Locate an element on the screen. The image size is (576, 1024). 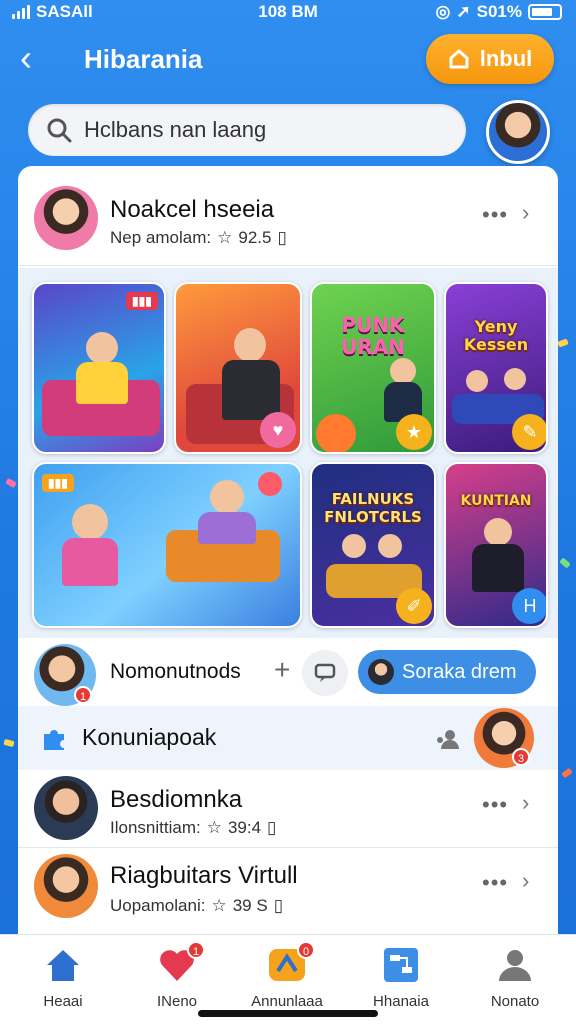
puzzle-icon is located at coordinates (54, 740).